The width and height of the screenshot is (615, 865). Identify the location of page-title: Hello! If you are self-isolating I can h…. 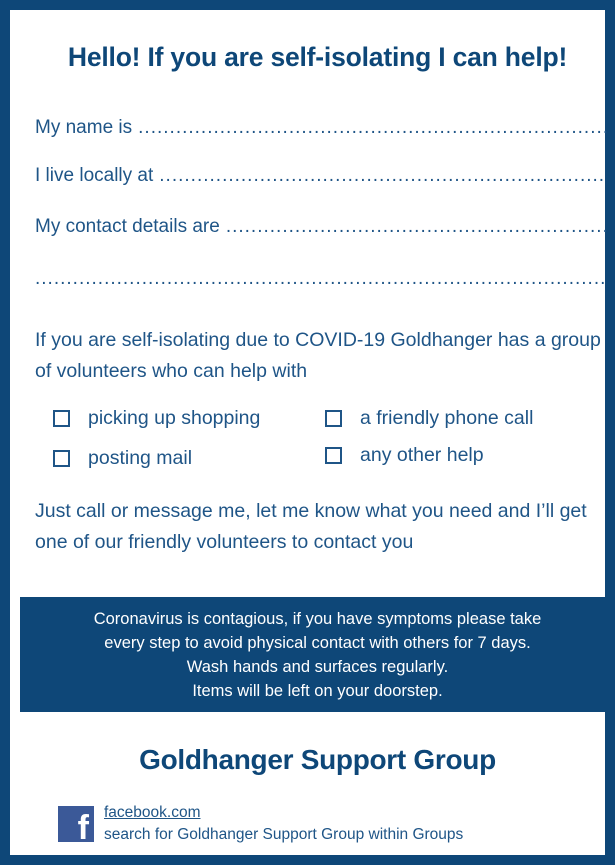
(317, 57).